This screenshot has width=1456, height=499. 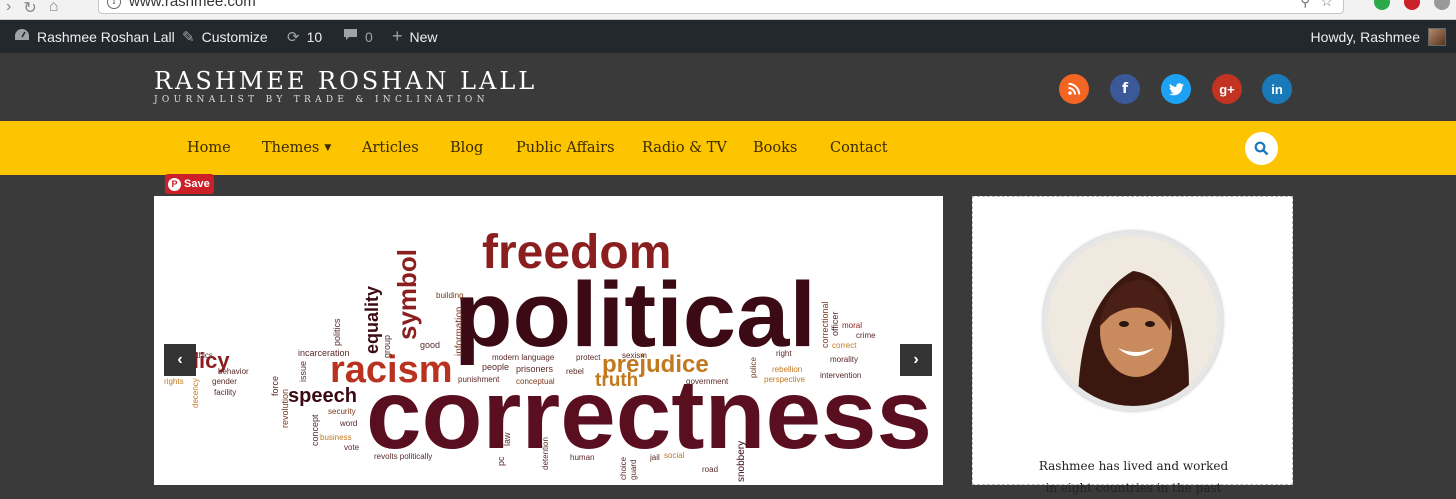 I want to click on admin-comments-link: 0, so click(x=358, y=36).